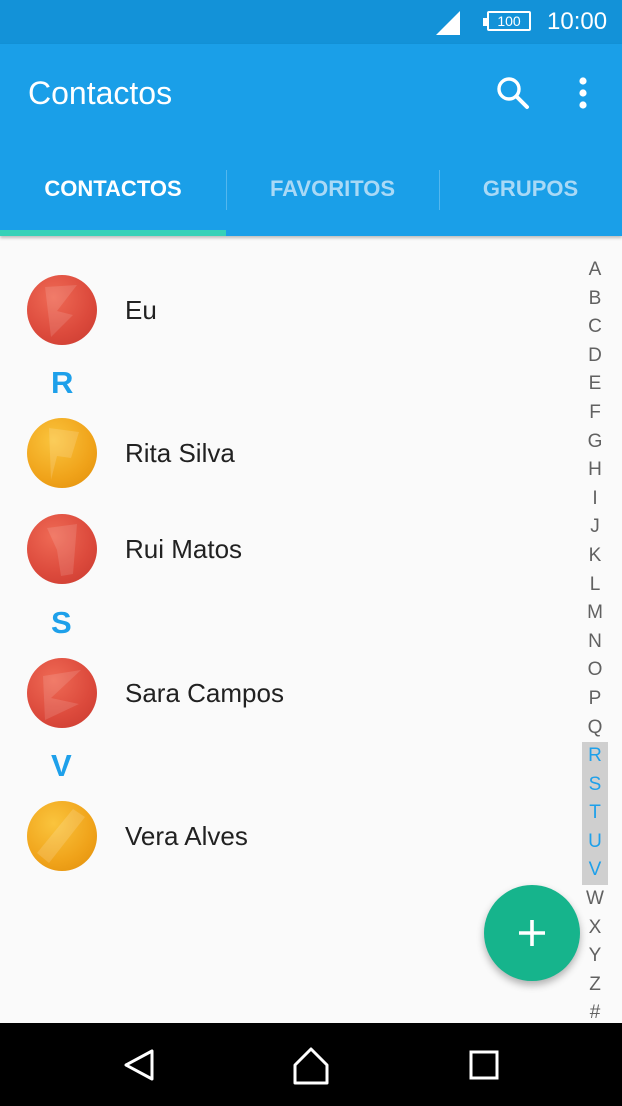 The height and width of the screenshot is (1106, 622). I want to click on tab-grupos: GRUPOS, so click(530, 196).